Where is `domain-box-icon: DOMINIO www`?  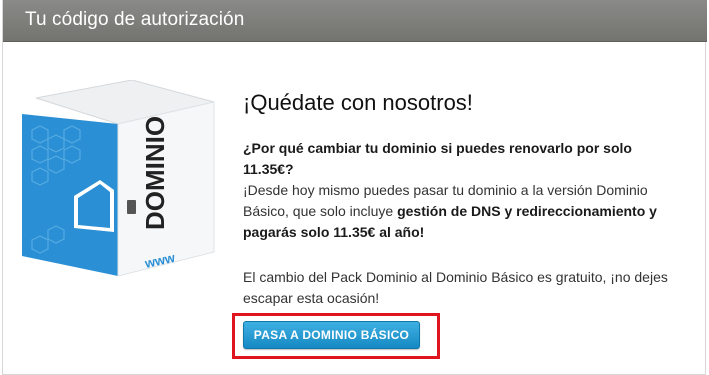
domain-box-icon: DOMINIO www is located at coordinates (118, 178).